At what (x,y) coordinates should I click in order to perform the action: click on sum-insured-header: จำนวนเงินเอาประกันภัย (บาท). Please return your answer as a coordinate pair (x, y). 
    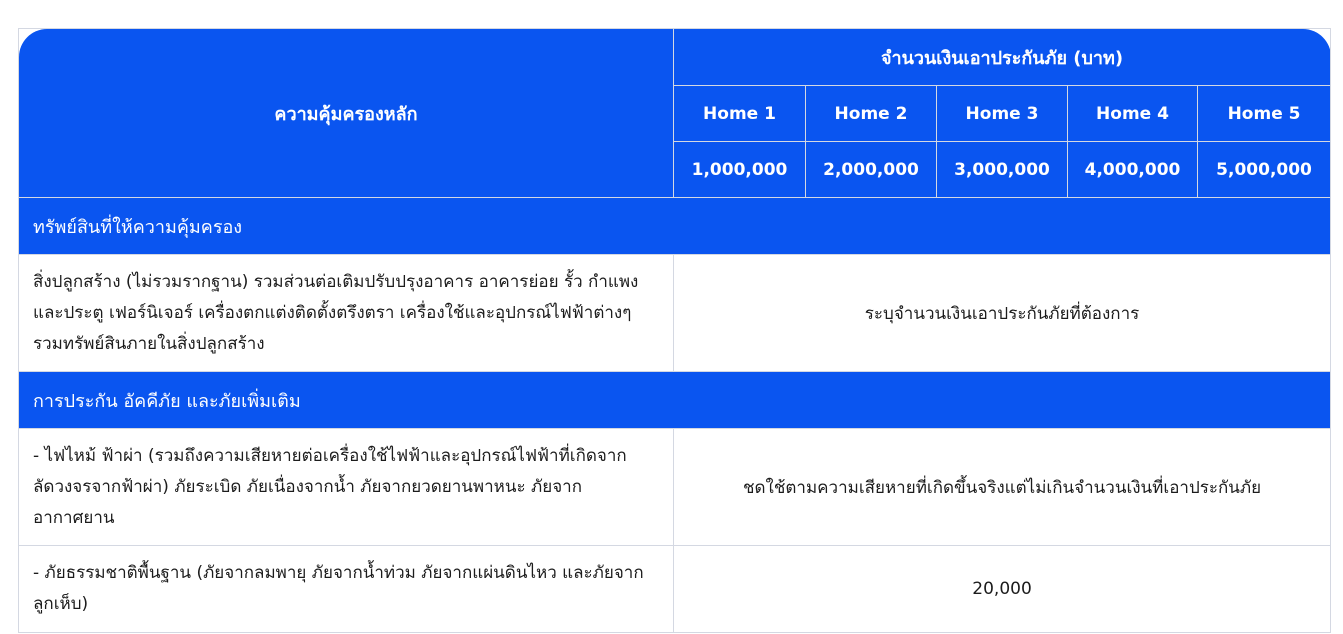
    Looking at the image, I should click on (1002, 57).